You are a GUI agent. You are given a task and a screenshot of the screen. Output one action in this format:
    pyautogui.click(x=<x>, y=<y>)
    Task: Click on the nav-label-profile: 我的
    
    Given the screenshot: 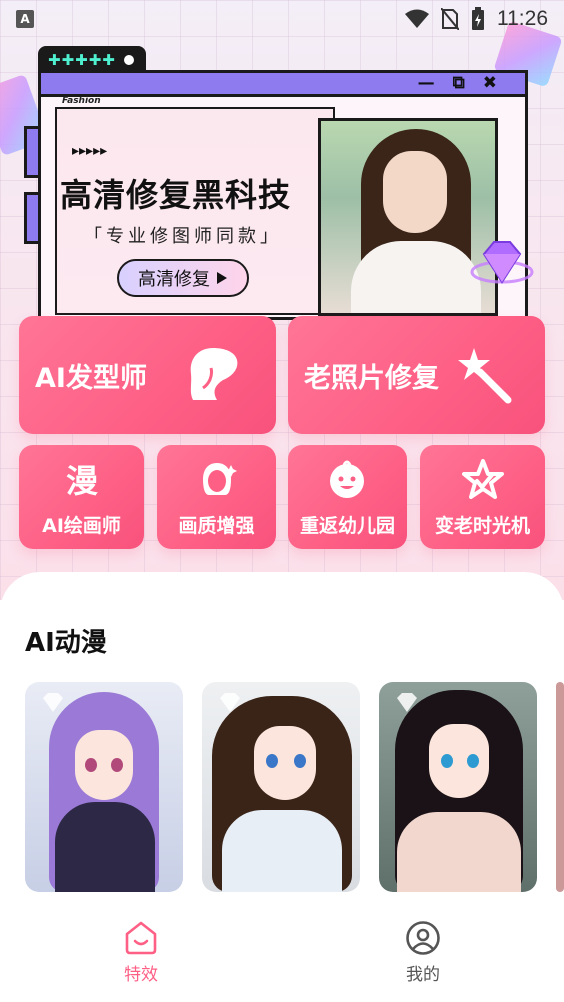 What is the action you would take?
    pyautogui.click(x=423, y=975)
    